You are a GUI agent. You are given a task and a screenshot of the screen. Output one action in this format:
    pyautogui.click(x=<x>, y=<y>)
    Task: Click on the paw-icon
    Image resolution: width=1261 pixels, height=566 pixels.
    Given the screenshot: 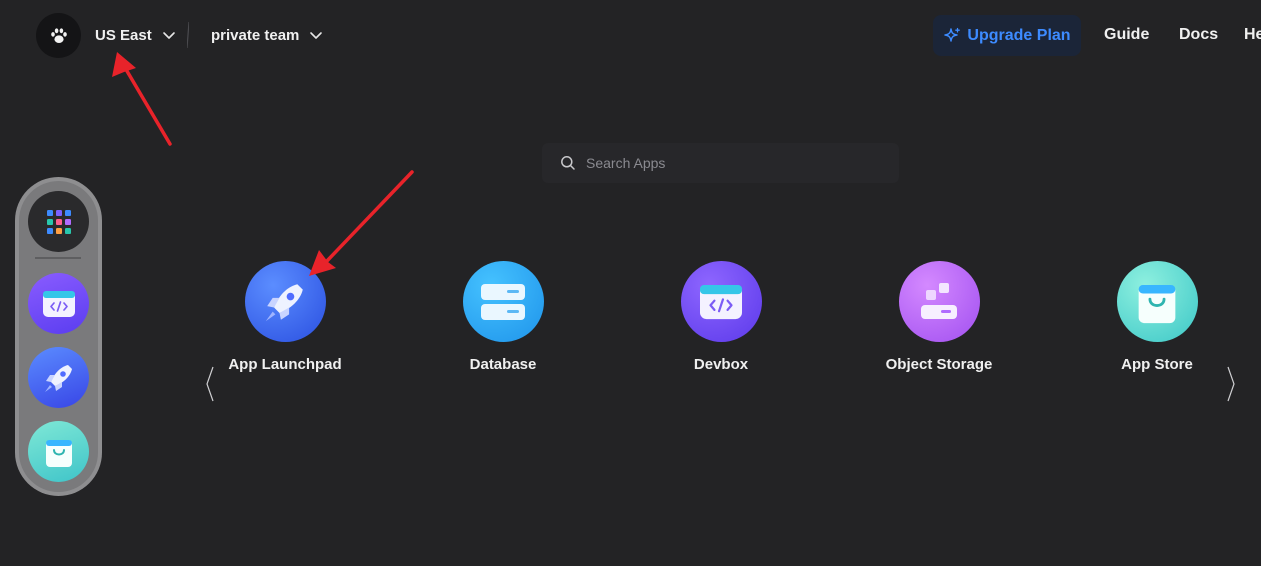 What is the action you would take?
    pyautogui.click(x=58, y=35)
    